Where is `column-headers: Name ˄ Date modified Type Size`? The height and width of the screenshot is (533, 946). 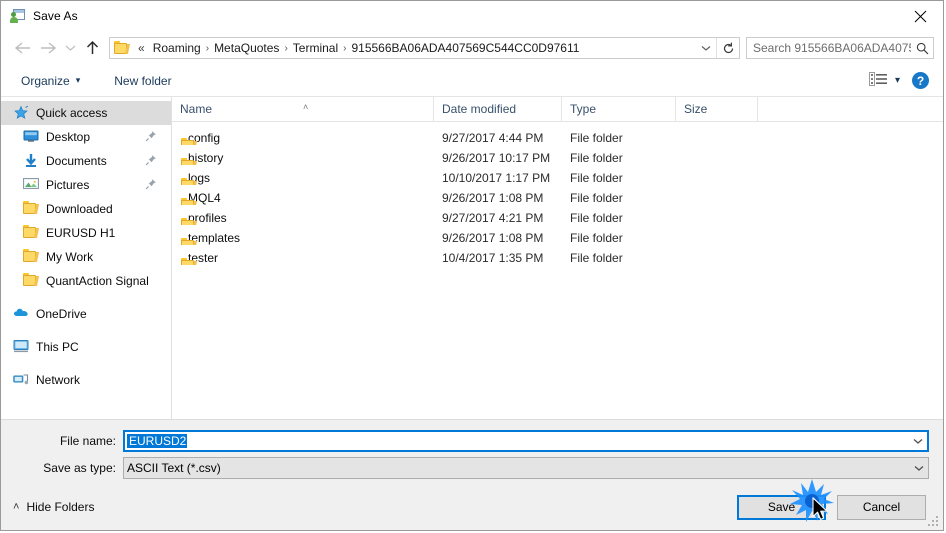
column-headers: Name ˄ Date modified Type Size is located at coordinates (557, 109).